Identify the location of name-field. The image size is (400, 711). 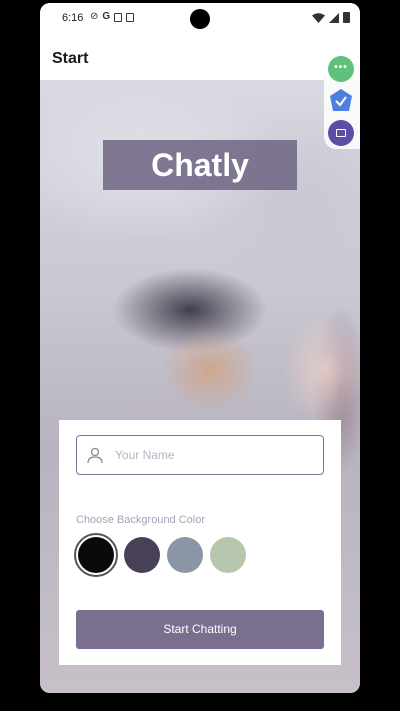
(200, 455).